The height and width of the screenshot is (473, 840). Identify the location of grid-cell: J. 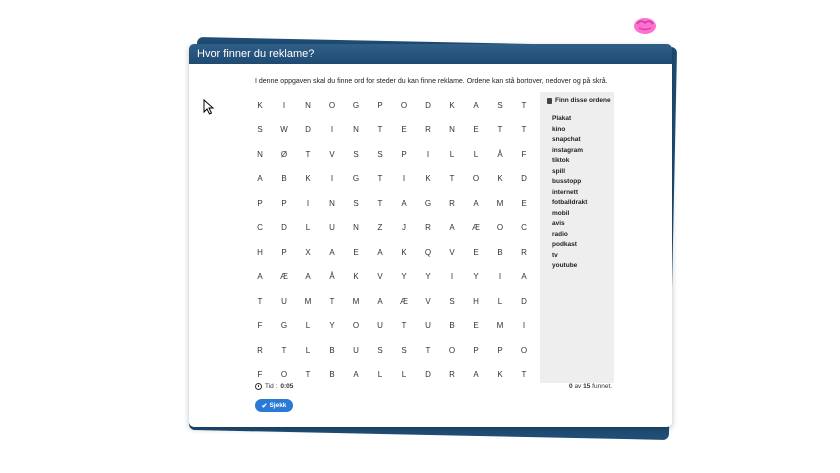
(404, 228).